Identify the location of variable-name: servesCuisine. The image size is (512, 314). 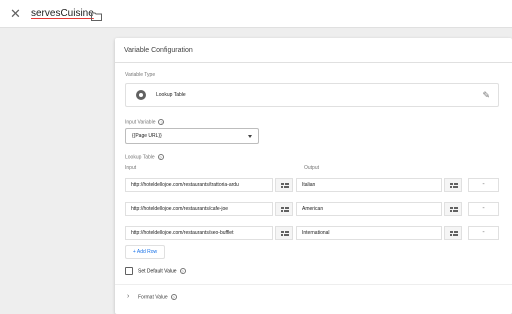
(62, 14).